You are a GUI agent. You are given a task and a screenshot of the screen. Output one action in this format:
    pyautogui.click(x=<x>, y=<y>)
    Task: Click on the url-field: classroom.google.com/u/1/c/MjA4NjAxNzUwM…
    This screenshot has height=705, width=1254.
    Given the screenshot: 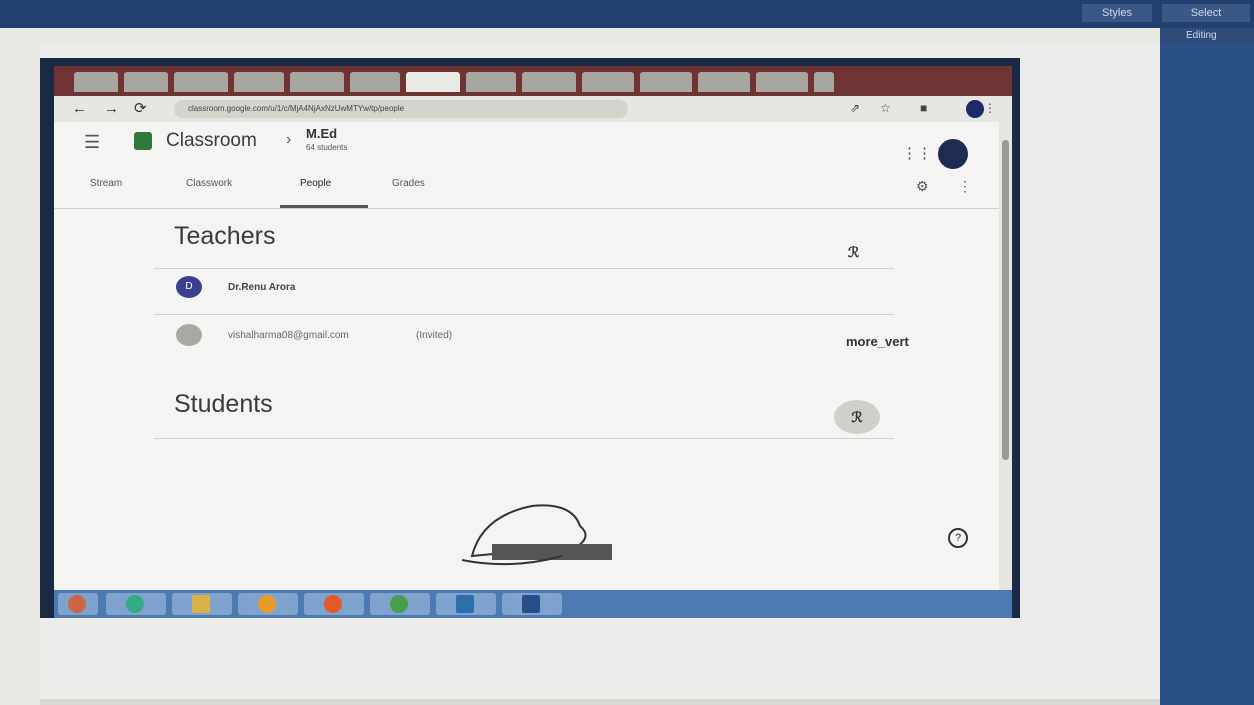 What is the action you would take?
    pyautogui.click(x=401, y=109)
    